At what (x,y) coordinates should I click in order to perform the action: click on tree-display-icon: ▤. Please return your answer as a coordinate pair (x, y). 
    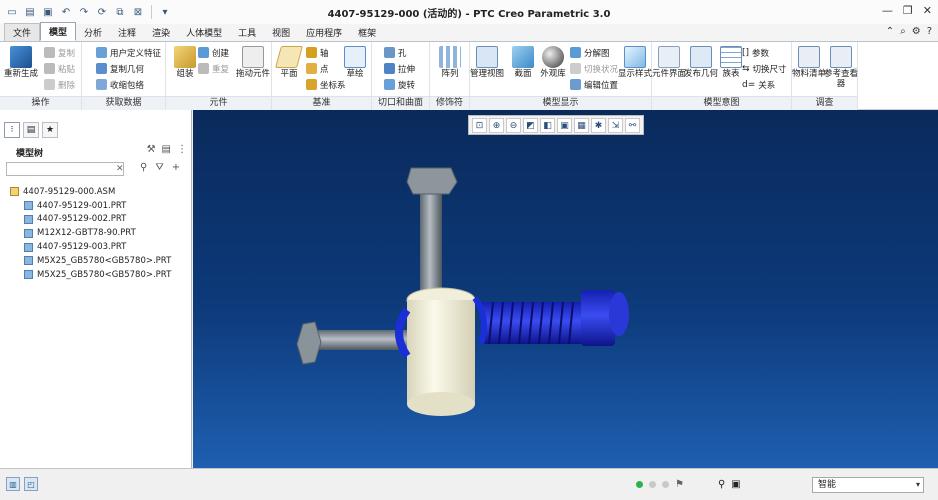
    Looking at the image, I should click on (166, 149).